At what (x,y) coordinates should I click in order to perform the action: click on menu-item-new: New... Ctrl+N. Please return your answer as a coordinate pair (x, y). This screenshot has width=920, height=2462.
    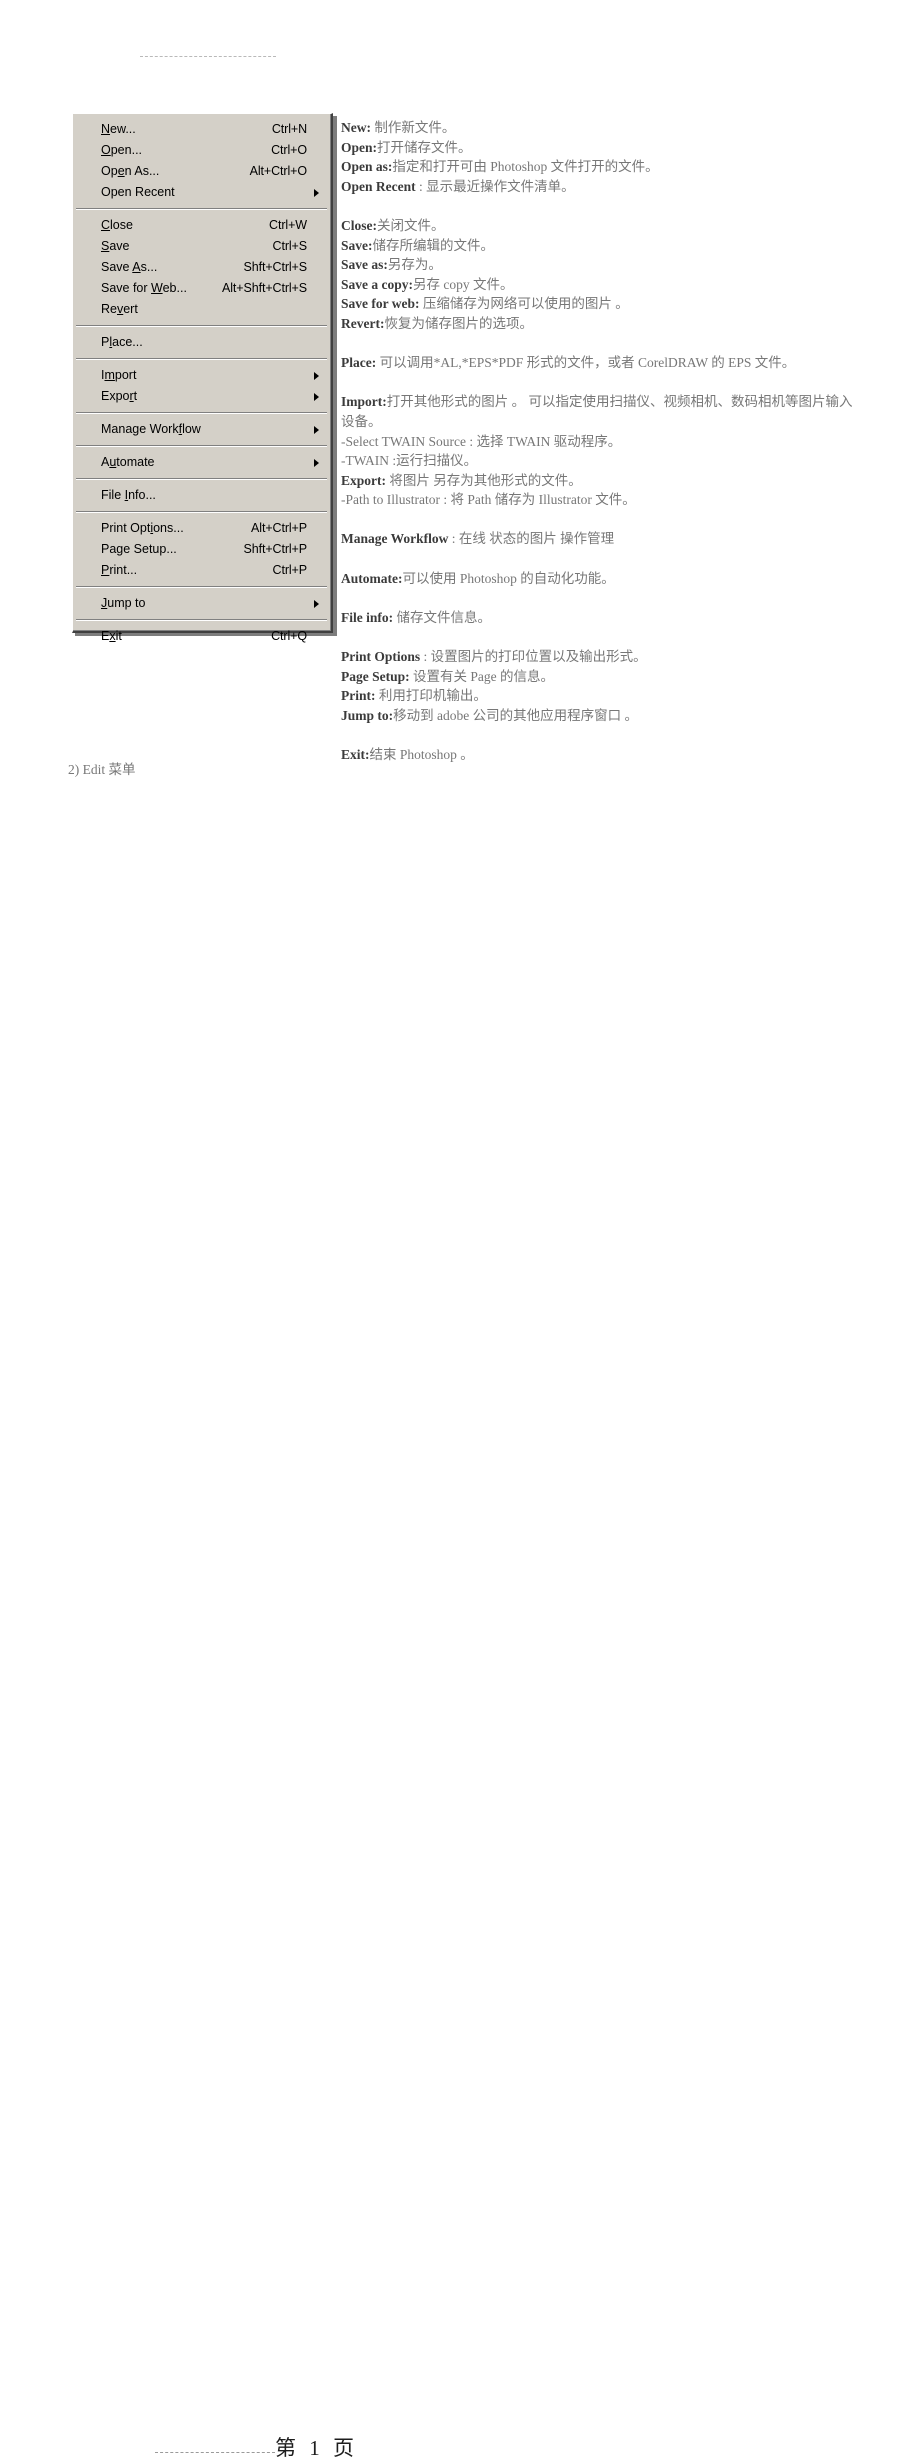
    Looking at the image, I should click on (201, 129).